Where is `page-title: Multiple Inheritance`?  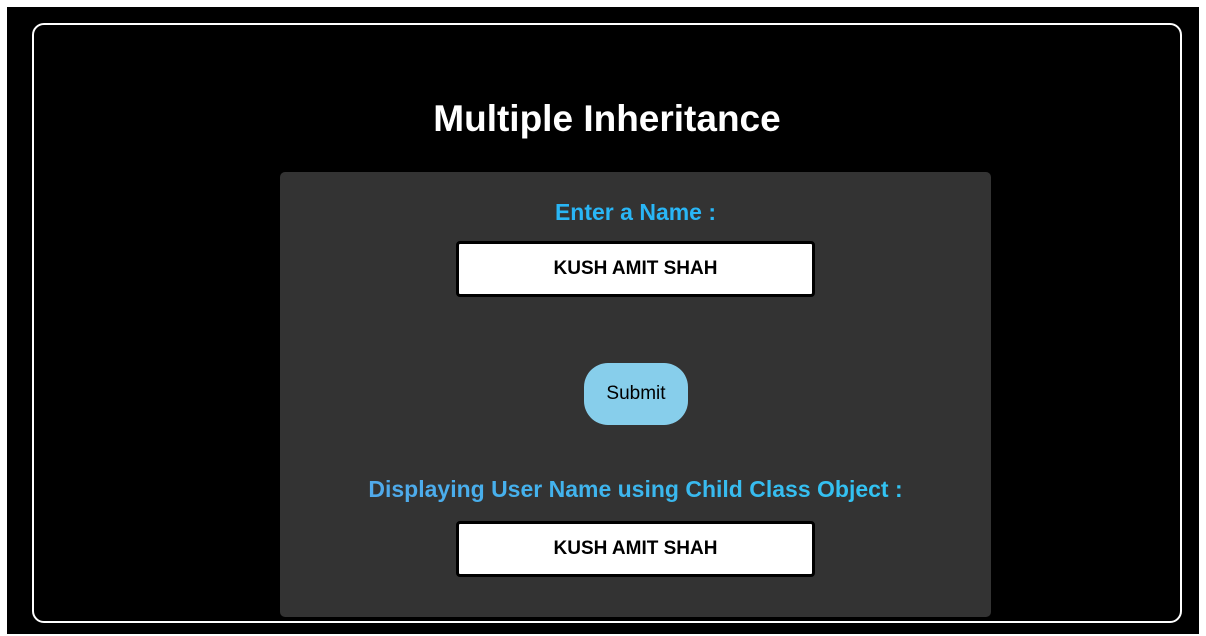 page-title: Multiple Inheritance is located at coordinates (607, 118).